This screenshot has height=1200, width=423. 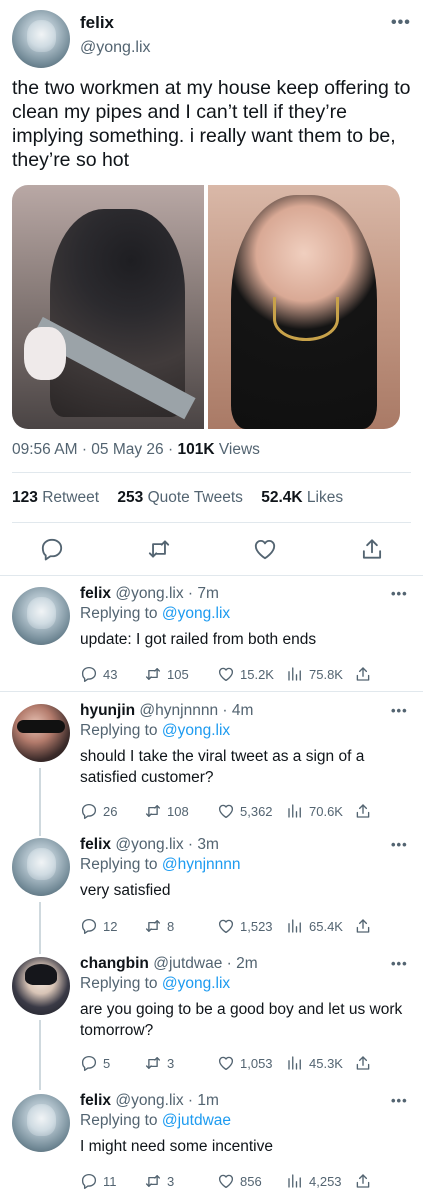 What do you see at coordinates (187, 963) in the screenshot?
I see `author-handle: @jutdwae` at bounding box center [187, 963].